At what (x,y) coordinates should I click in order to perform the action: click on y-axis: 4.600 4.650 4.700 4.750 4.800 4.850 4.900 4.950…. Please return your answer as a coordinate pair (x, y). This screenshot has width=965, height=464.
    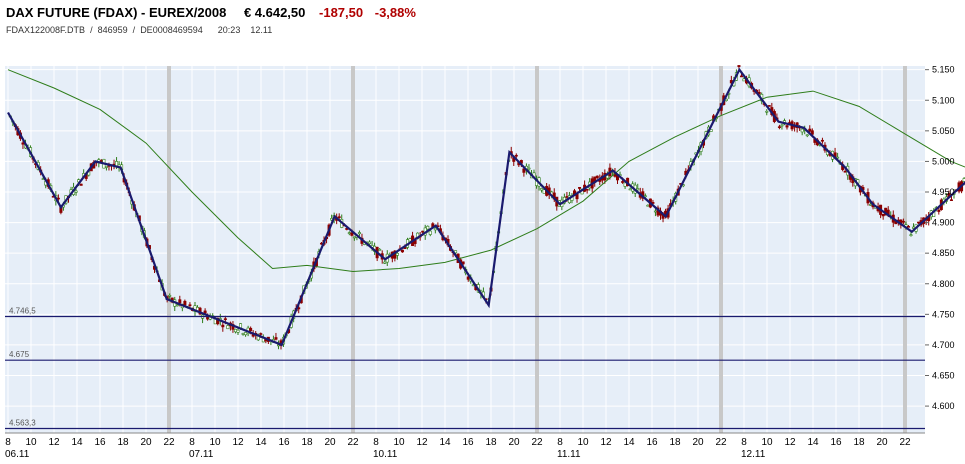
    Looking at the image, I should click on (940, 238).